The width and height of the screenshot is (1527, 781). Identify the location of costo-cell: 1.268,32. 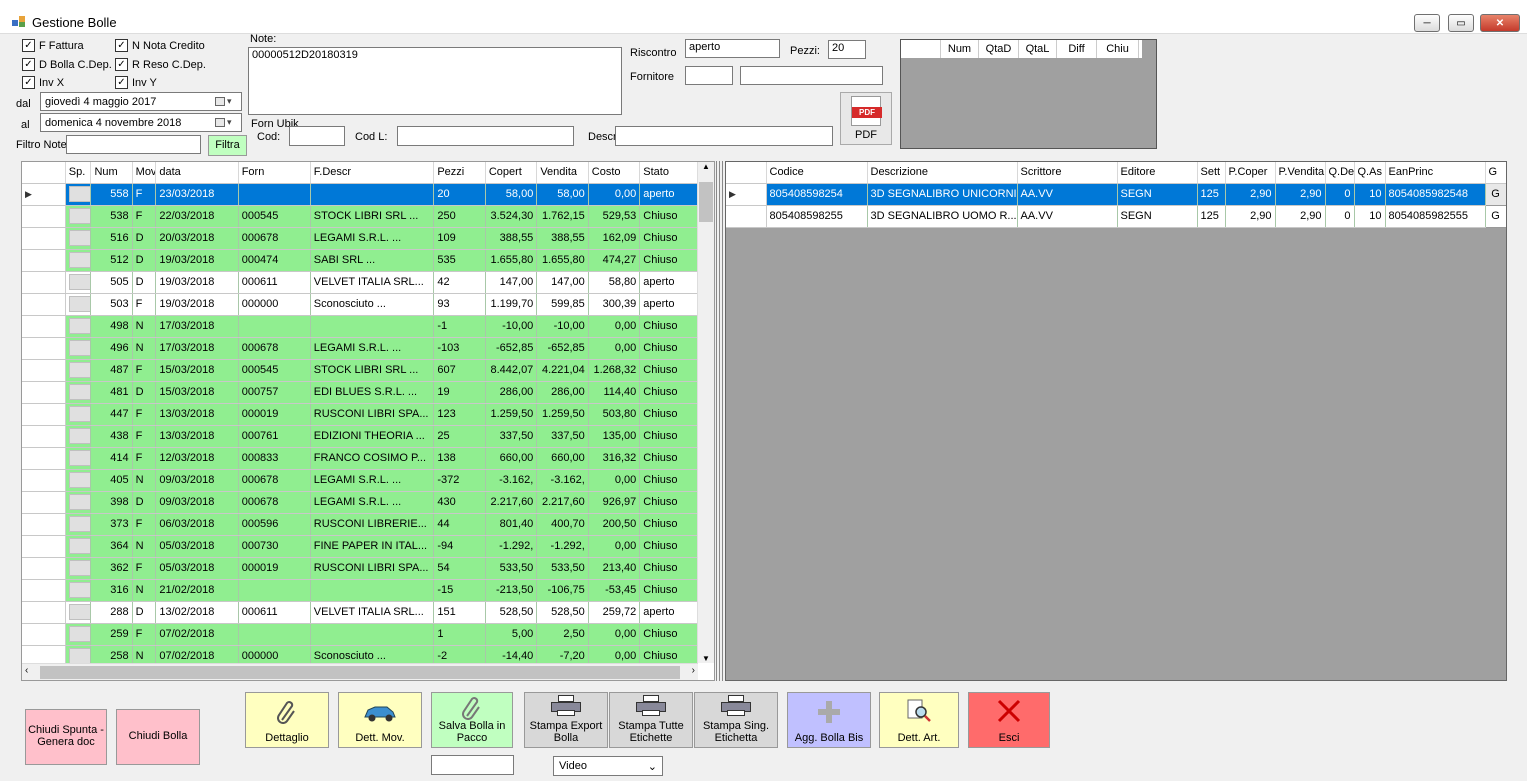
(614, 370).